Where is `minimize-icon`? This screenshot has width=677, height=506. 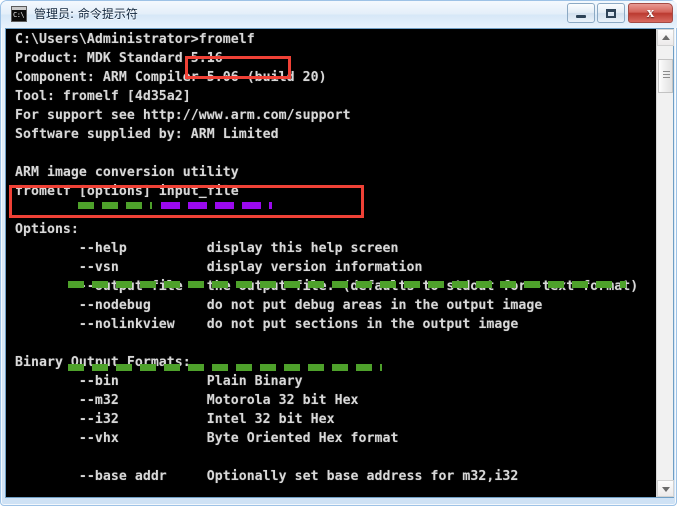
minimize-icon is located at coordinates (581, 13).